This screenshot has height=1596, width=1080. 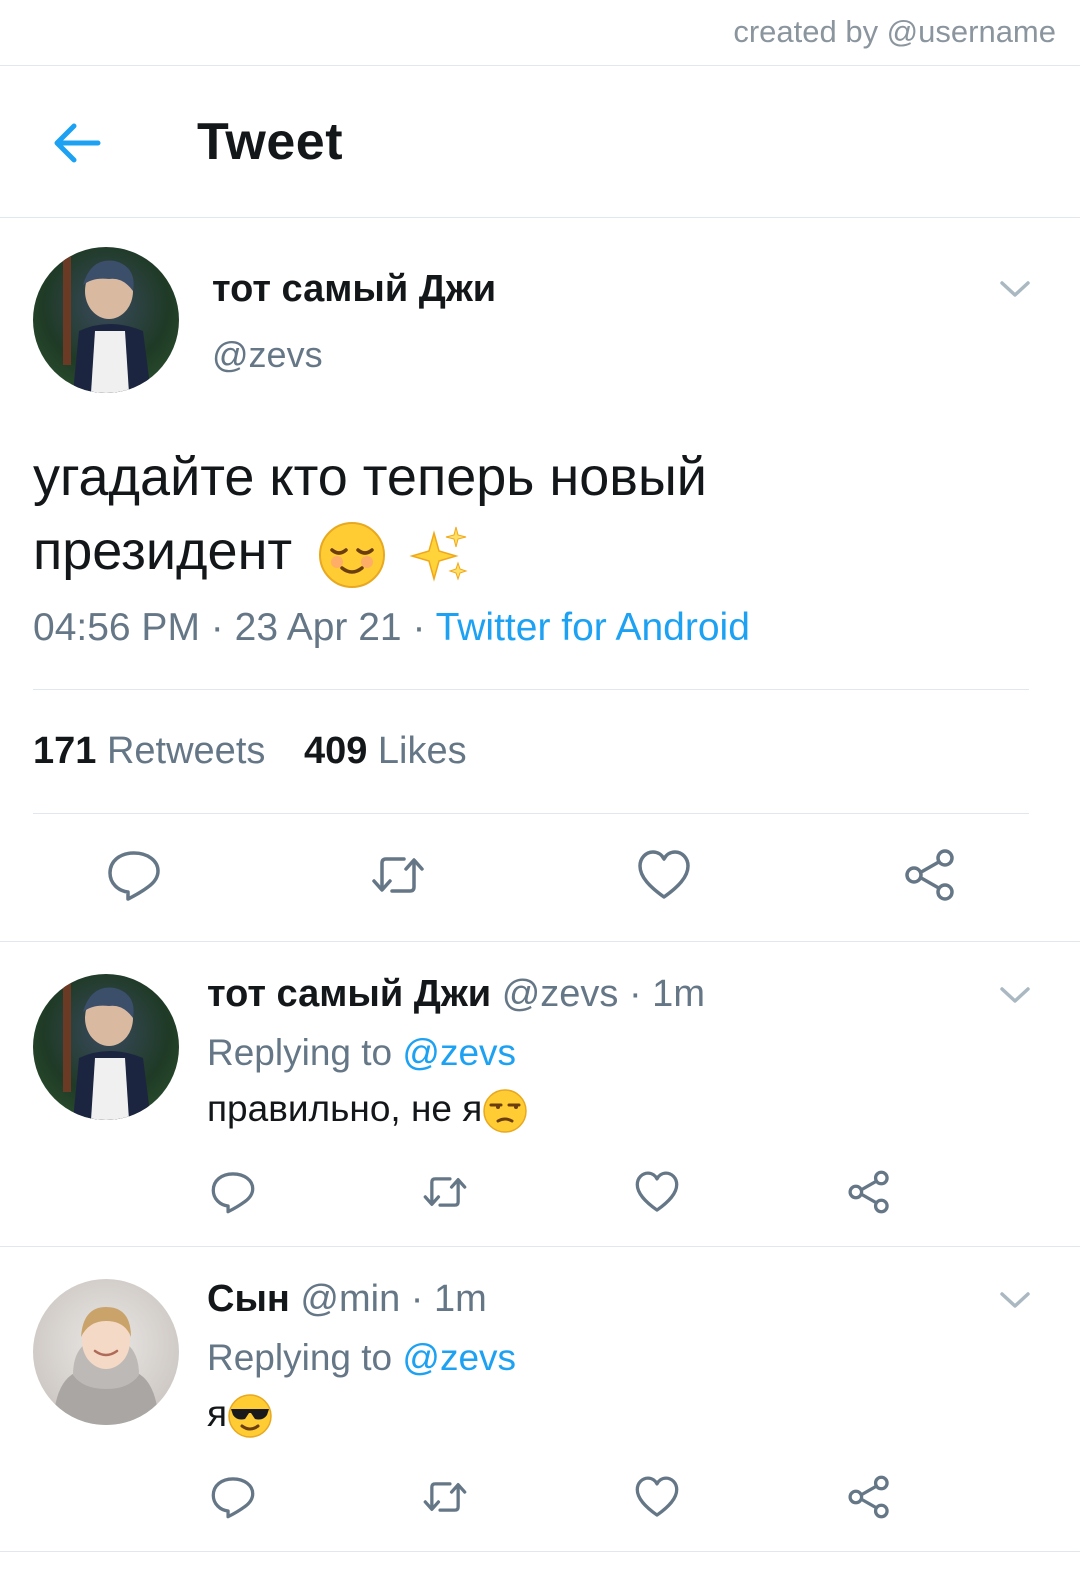 What do you see at coordinates (370, 477) in the screenshot?
I see `tweet-text-line1: угадайте кто теперь новый` at bounding box center [370, 477].